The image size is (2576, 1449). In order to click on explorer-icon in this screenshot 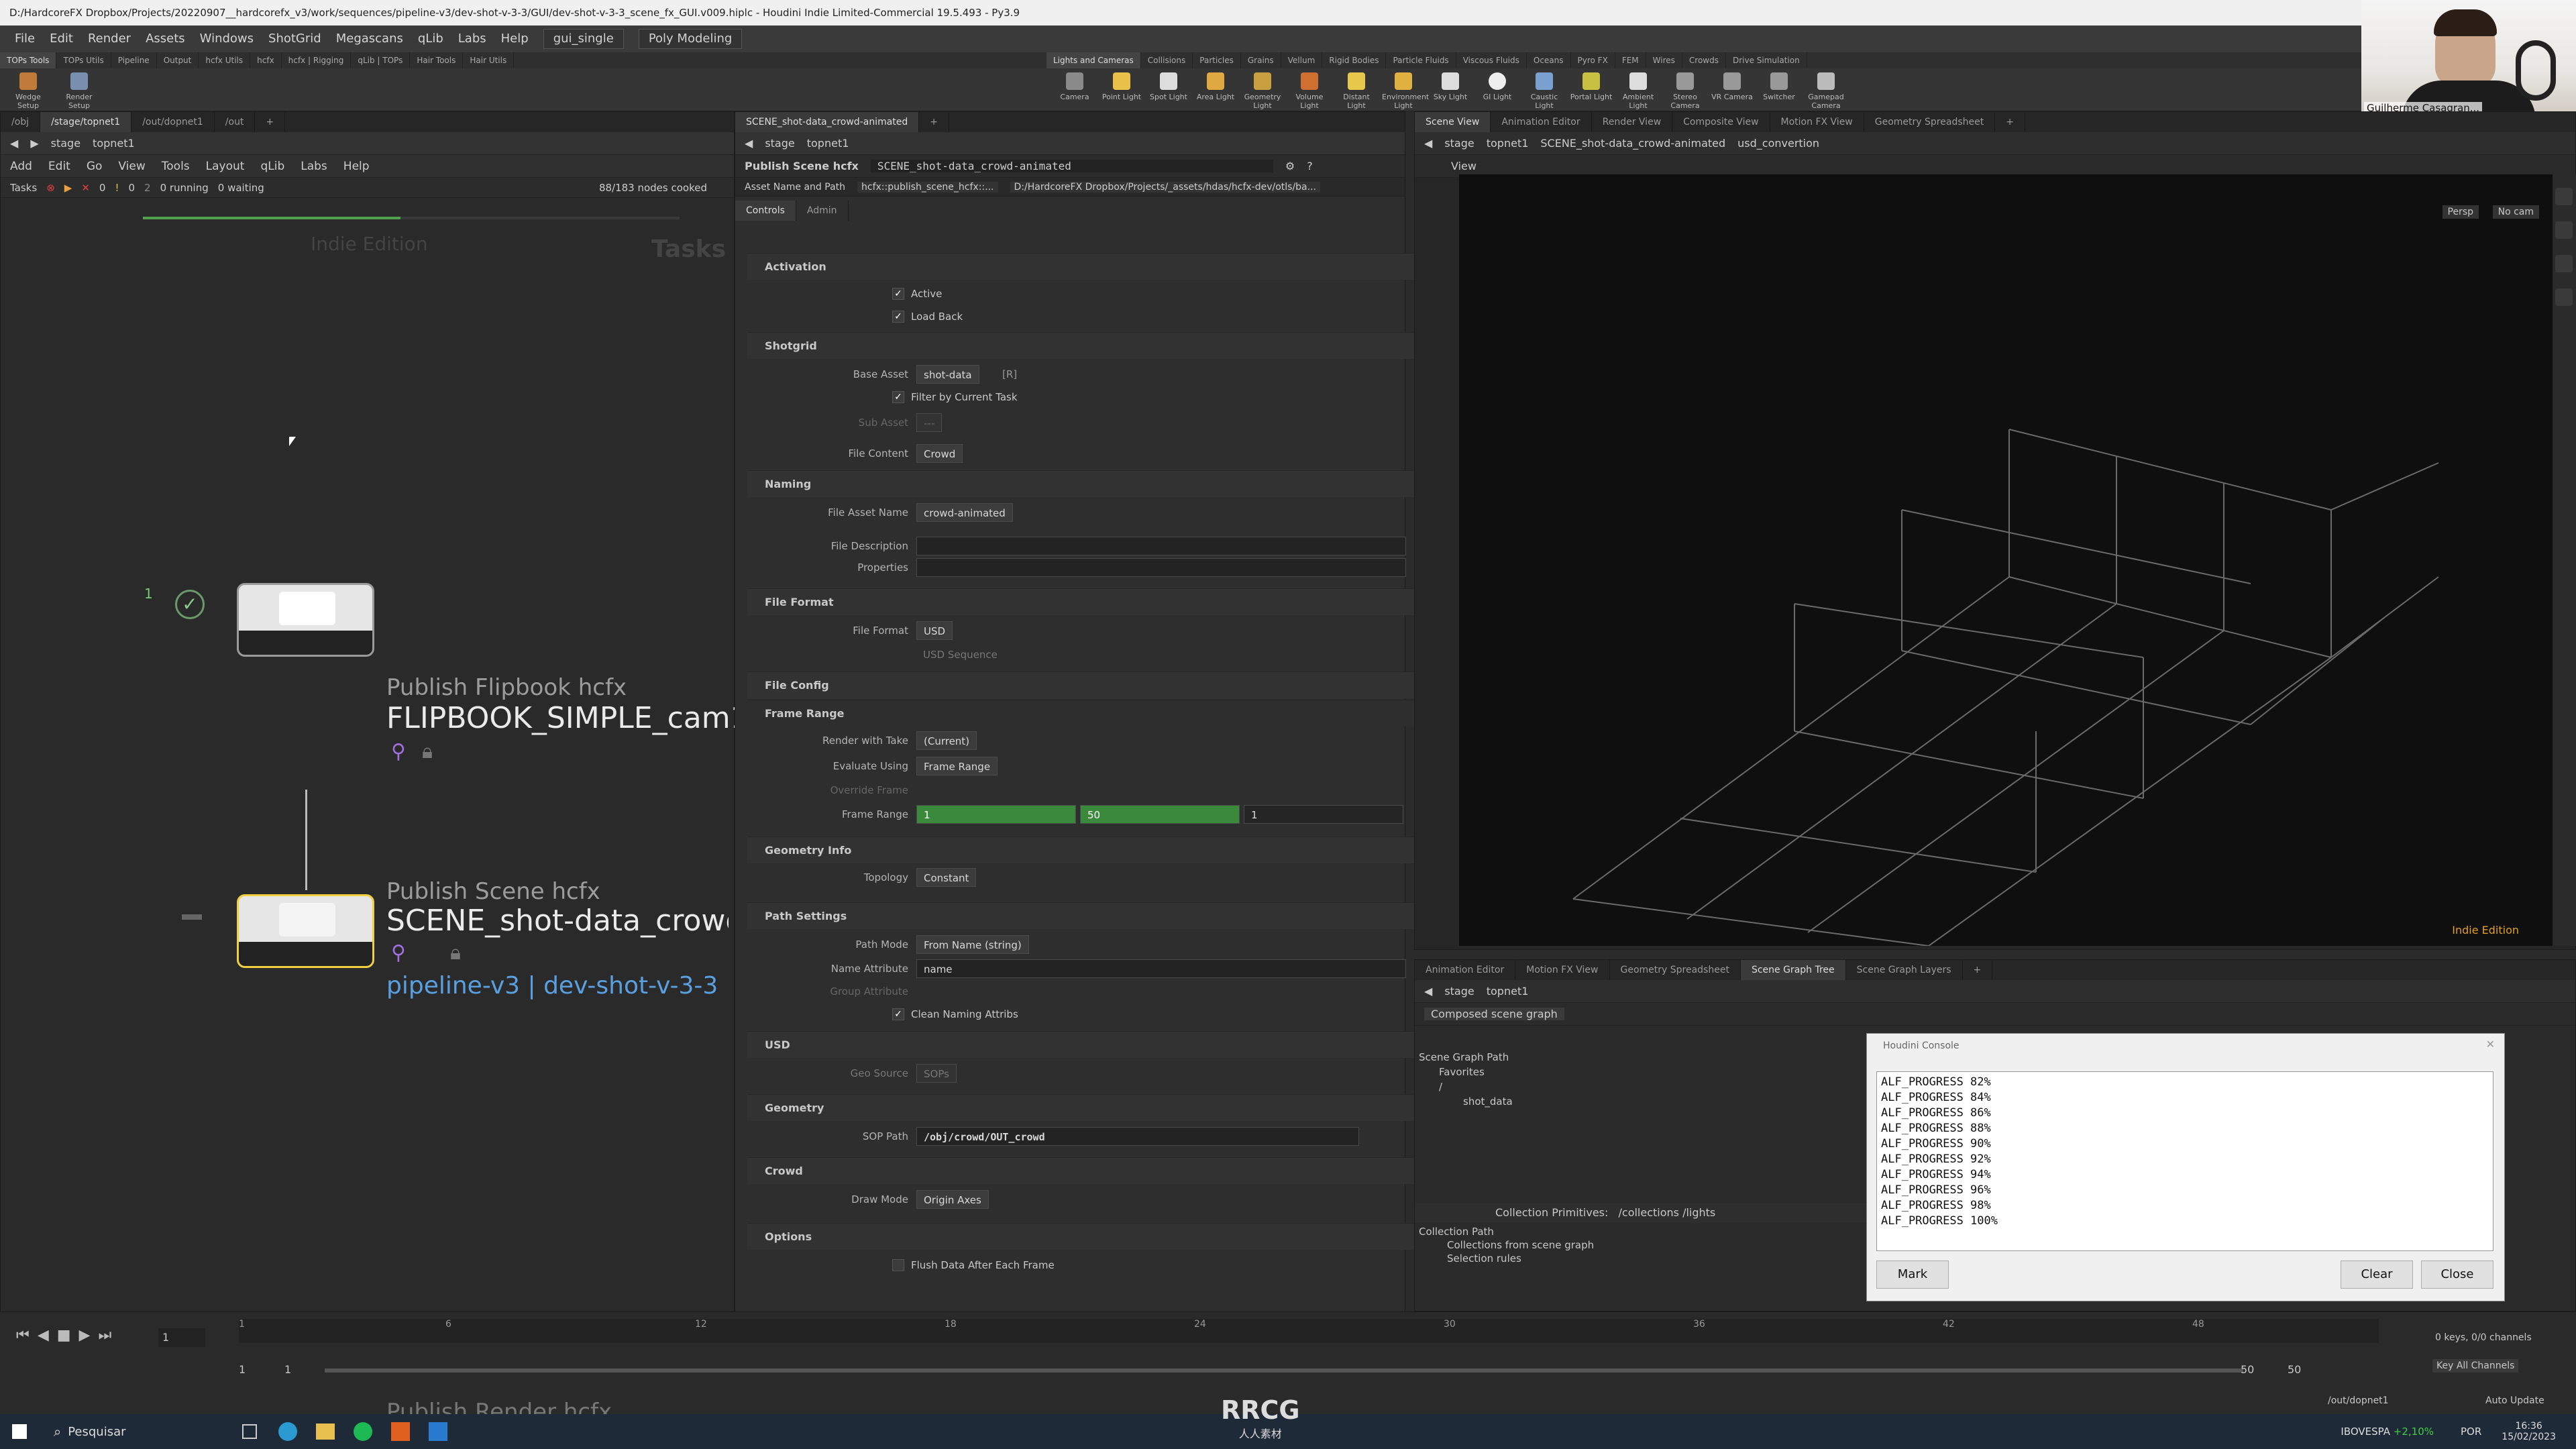, I will do `click(325, 1432)`.